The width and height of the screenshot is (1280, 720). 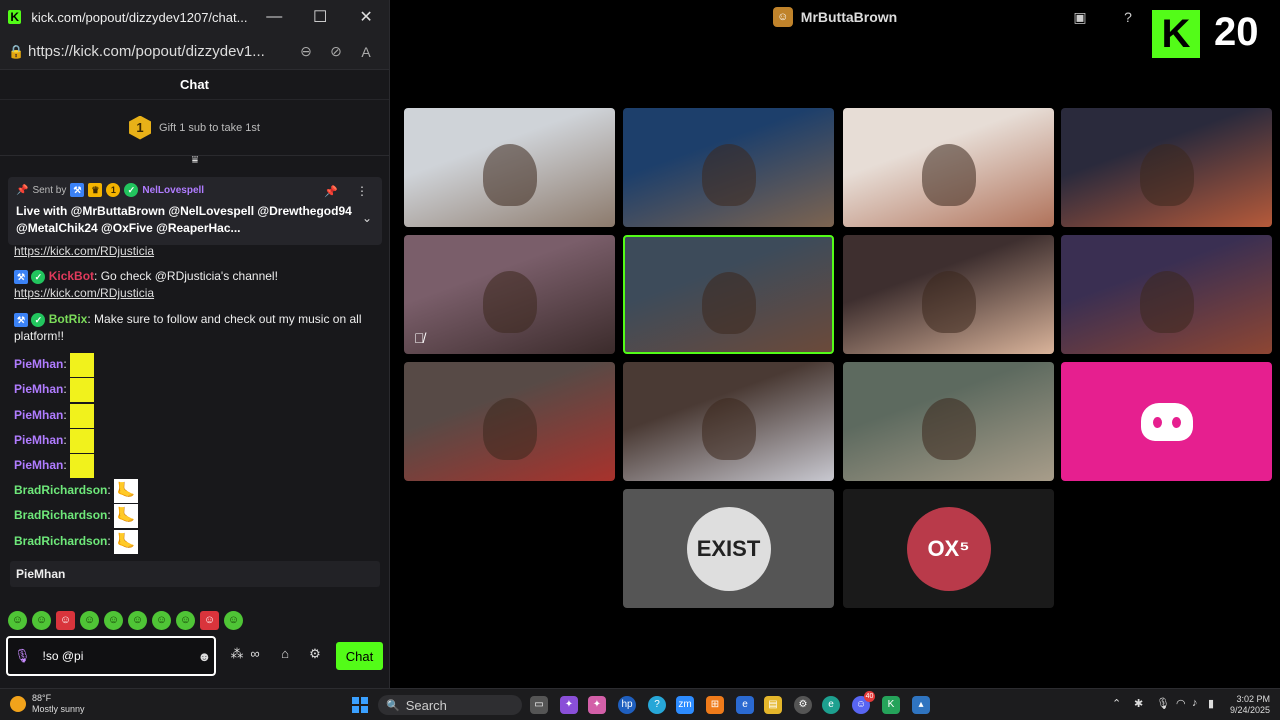 What do you see at coordinates (320, 17) in the screenshot?
I see `maximize-button: ☐` at bounding box center [320, 17].